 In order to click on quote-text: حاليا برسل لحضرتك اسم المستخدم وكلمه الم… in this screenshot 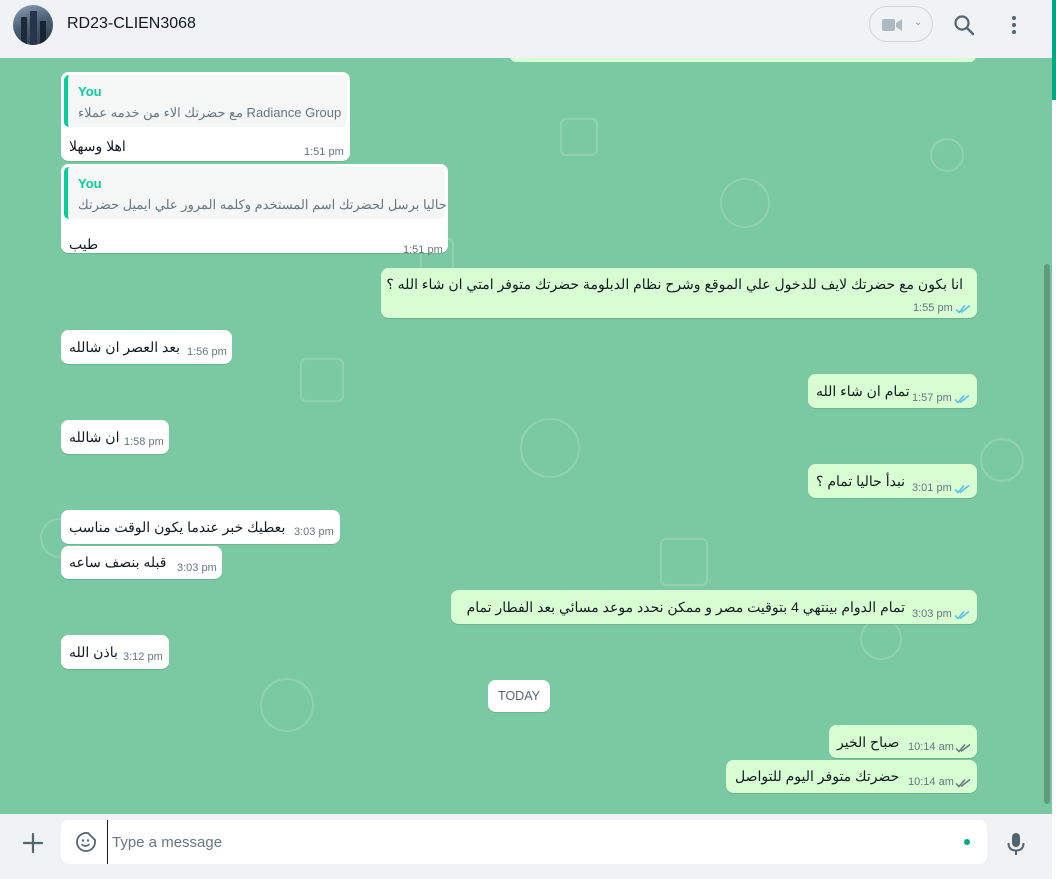, I will do `click(262, 204)`.